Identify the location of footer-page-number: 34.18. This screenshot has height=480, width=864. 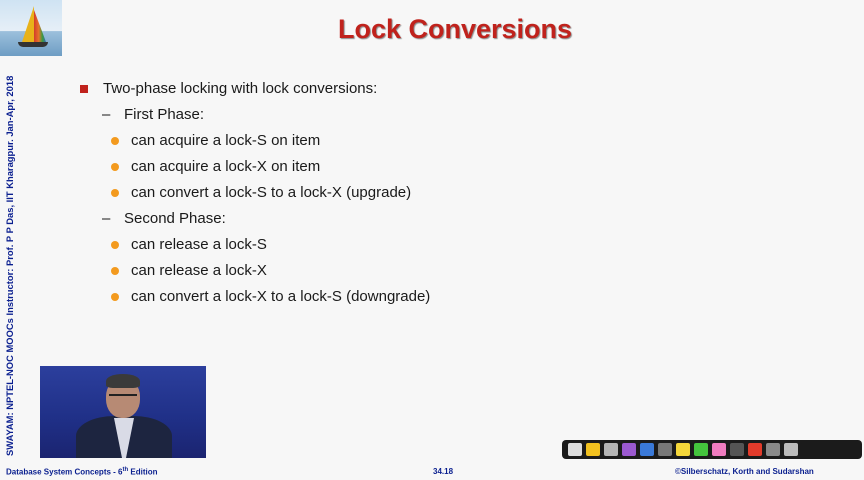
(443, 471).